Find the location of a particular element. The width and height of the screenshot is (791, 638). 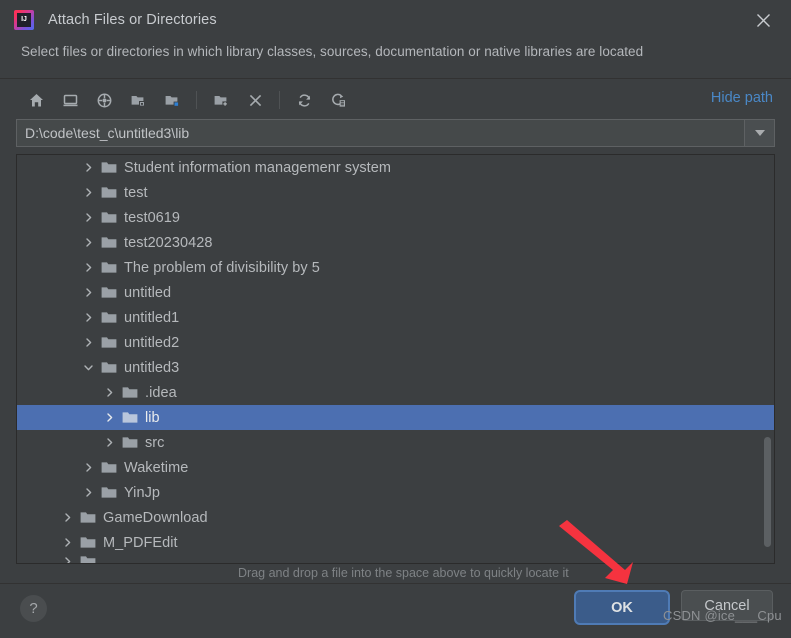

tree-row: src is located at coordinates (395, 442).